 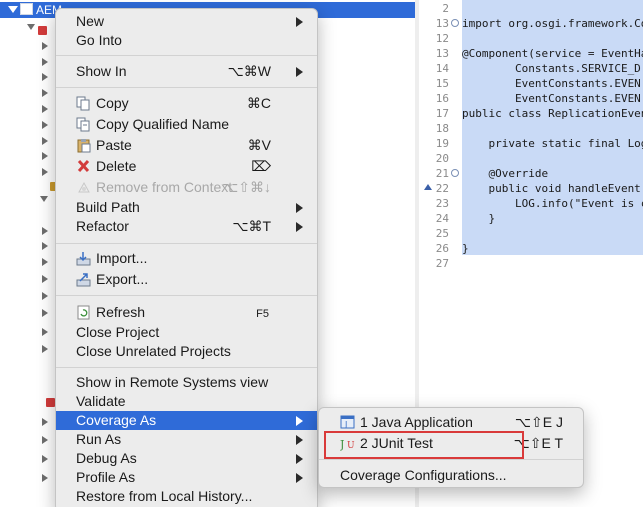 What do you see at coordinates (153, 351) in the screenshot?
I see `menu-item-label: Close Unrelated Projects` at bounding box center [153, 351].